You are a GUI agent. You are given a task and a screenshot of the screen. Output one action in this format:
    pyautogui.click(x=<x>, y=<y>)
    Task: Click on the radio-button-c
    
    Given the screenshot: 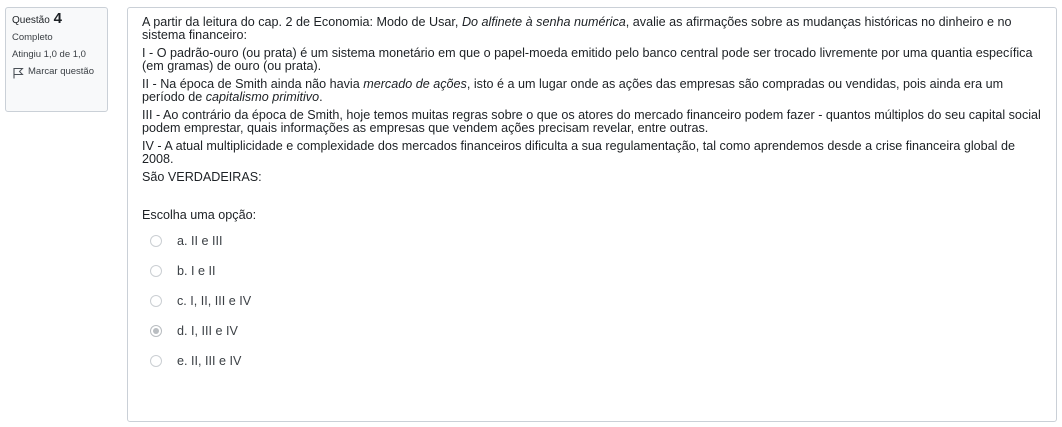 What is the action you would take?
    pyautogui.click(x=156, y=301)
    